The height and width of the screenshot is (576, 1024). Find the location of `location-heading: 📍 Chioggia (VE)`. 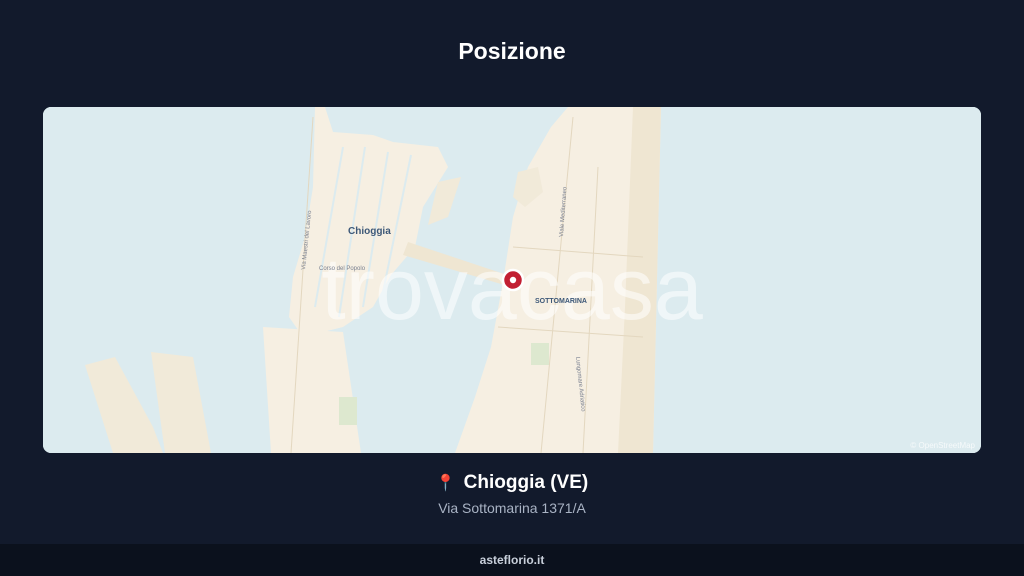

location-heading: 📍 Chioggia (VE) is located at coordinates (512, 483).